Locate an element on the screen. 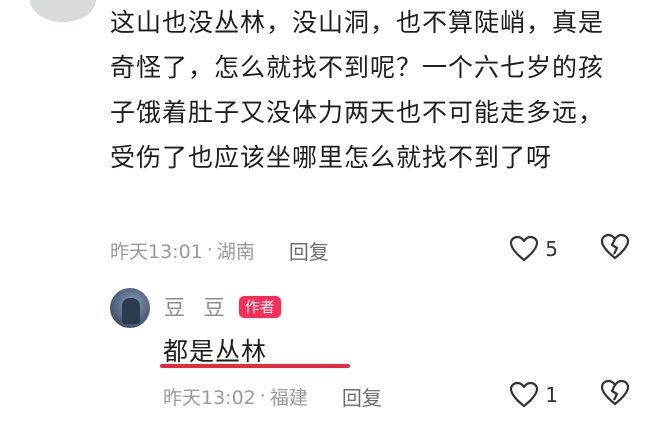  like-count: 1 is located at coordinates (551, 395).